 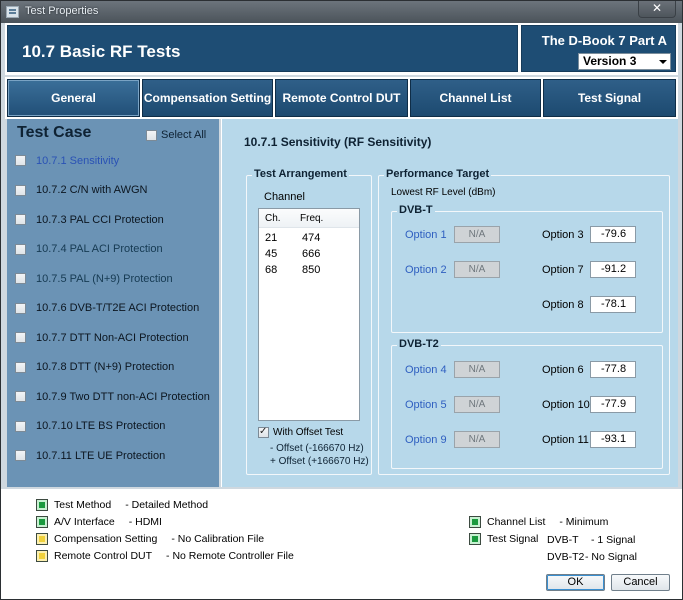 What do you see at coordinates (113, 368) in the screenshot?
I see `test-case-item: 10.7.8 DTT (N+9) Protection` at bounding box center [113, 368].